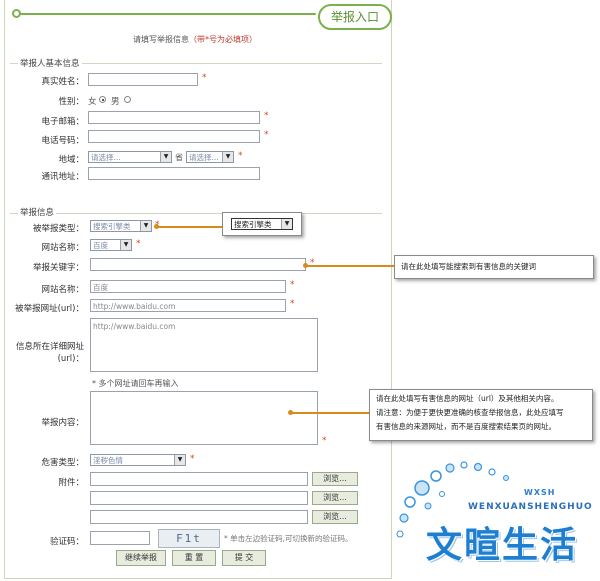 This screenshot has width=600, height=581. I want to click on captcha-hint: * 单击左边验证码,可切换新的验证码。, so click(288, 538).